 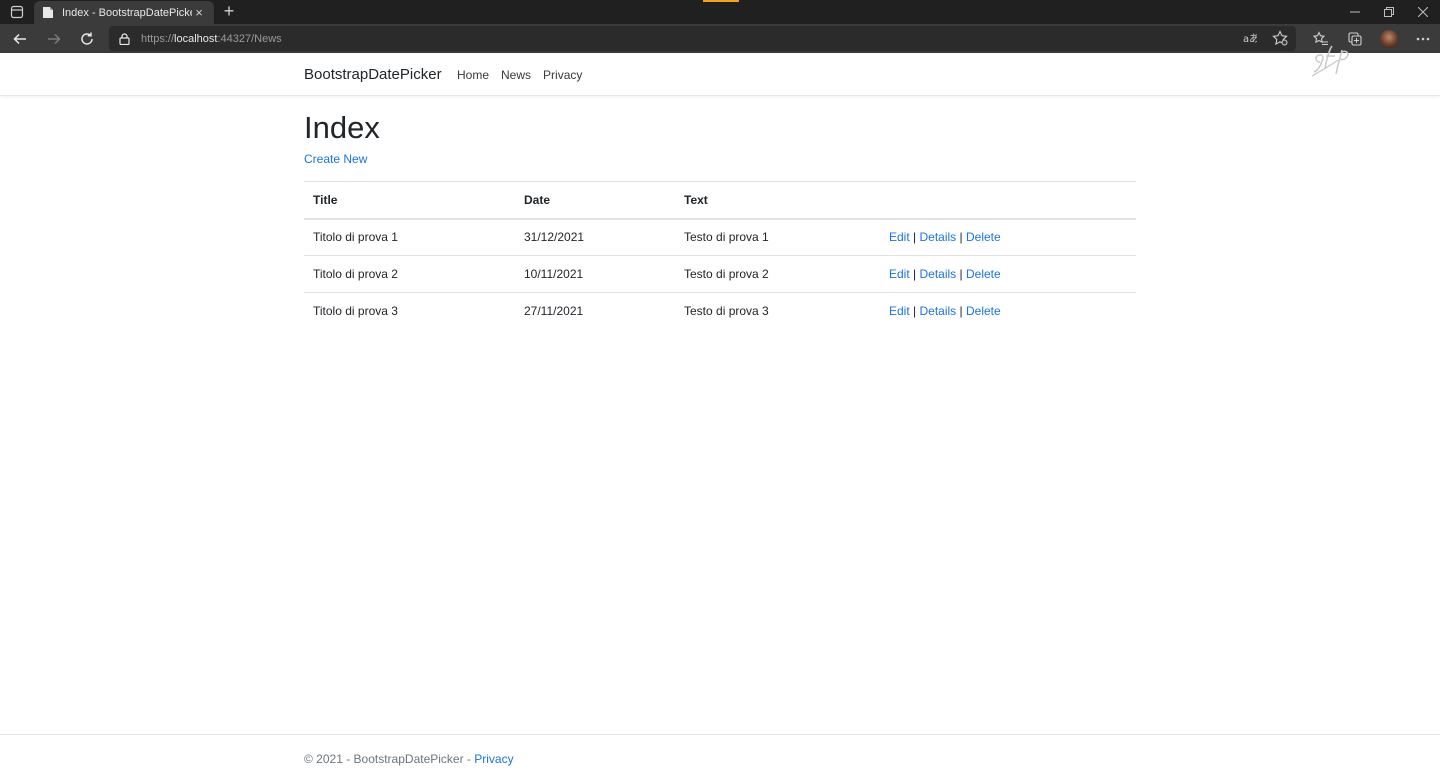 I want to click on footer-privacy-link: Privacy, so click(x=493, y=759).